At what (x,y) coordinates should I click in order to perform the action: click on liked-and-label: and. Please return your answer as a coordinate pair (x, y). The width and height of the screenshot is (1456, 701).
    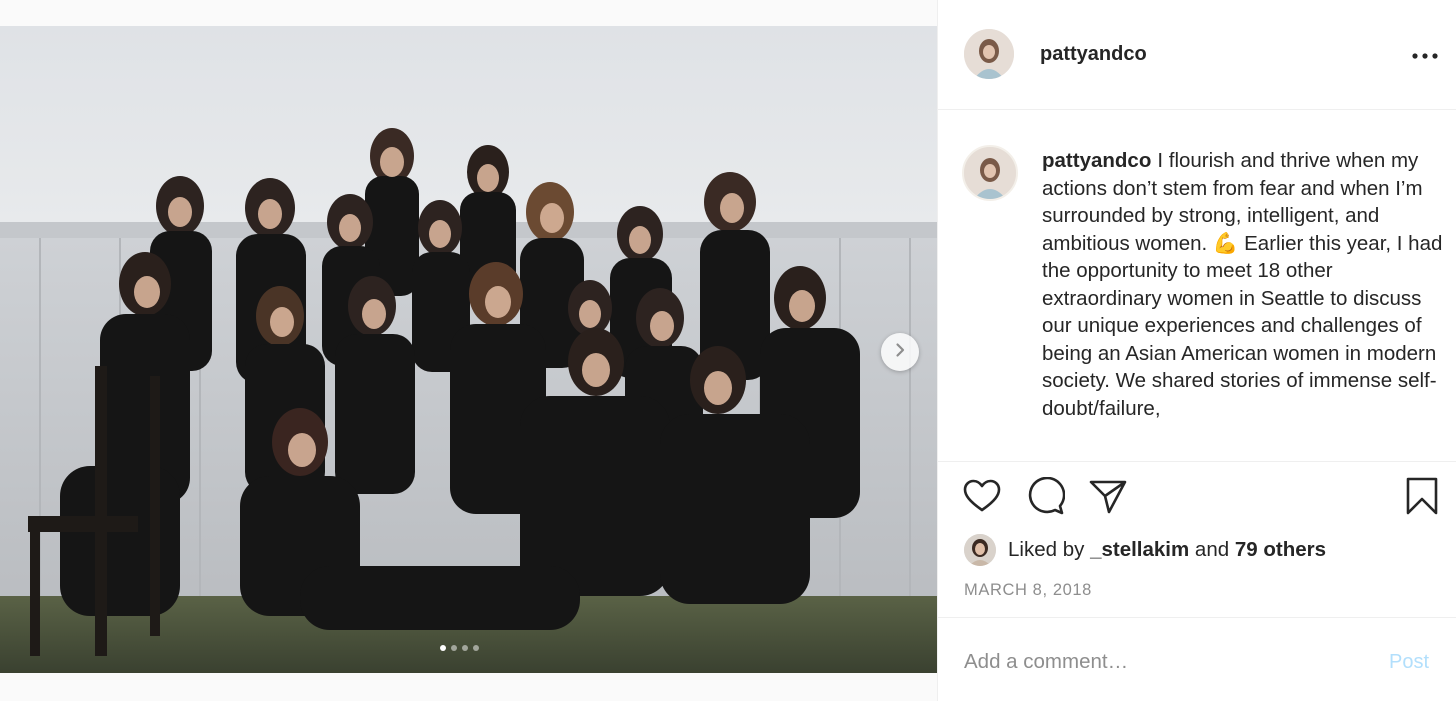
    Looking at the image, I should click on (1212, 549).